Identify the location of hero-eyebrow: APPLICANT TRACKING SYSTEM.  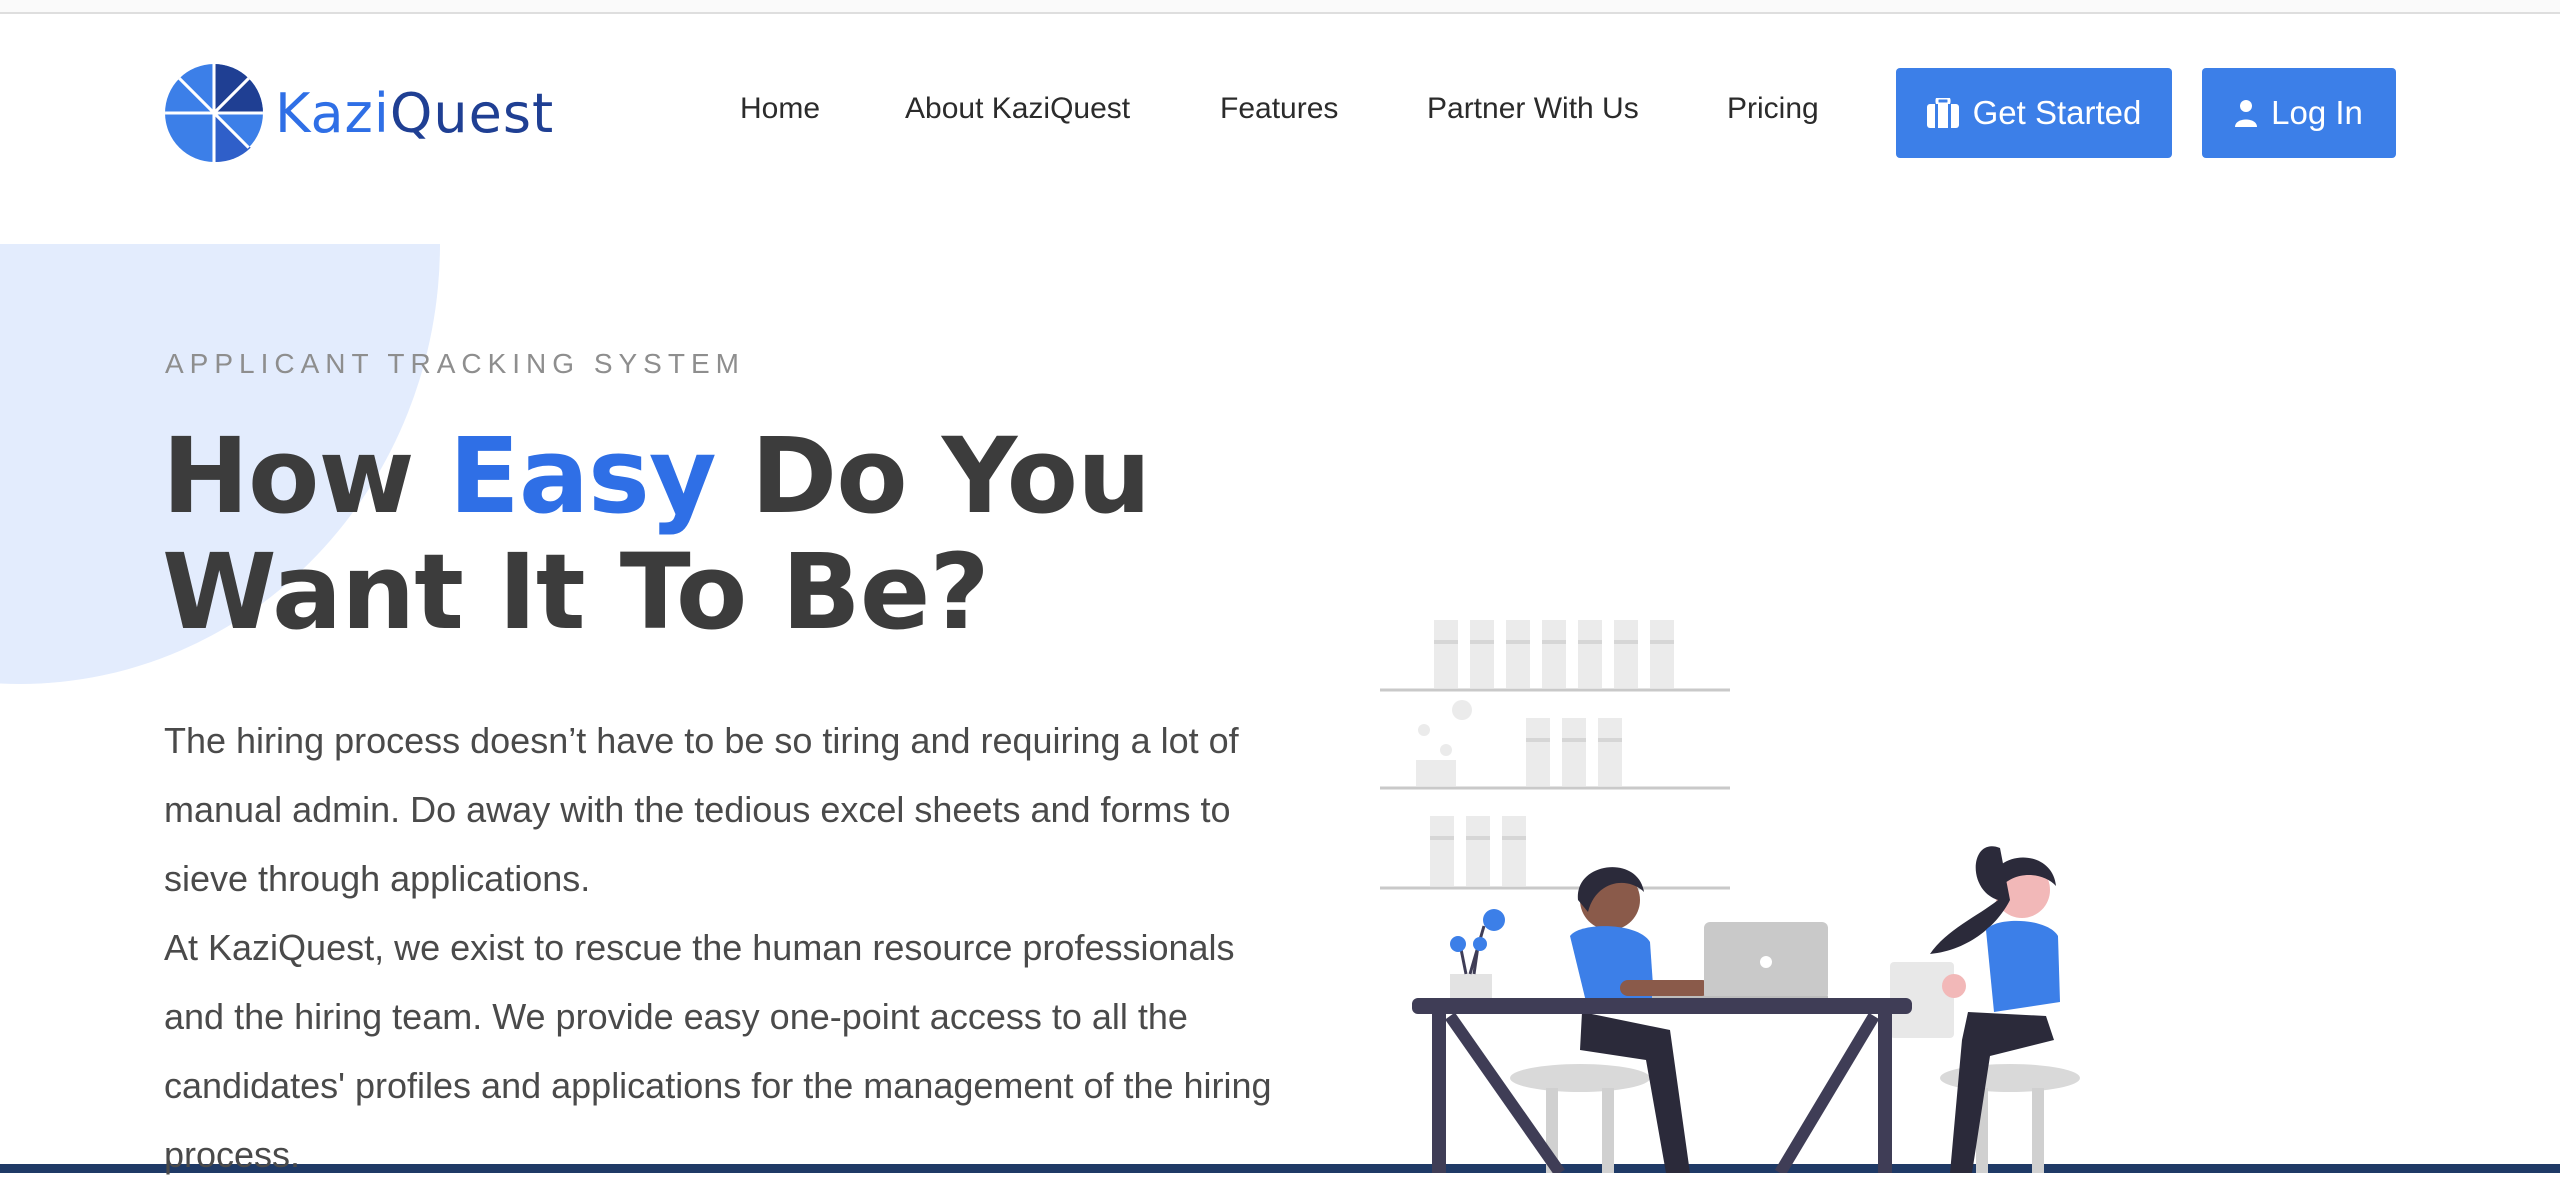
(455, 363).